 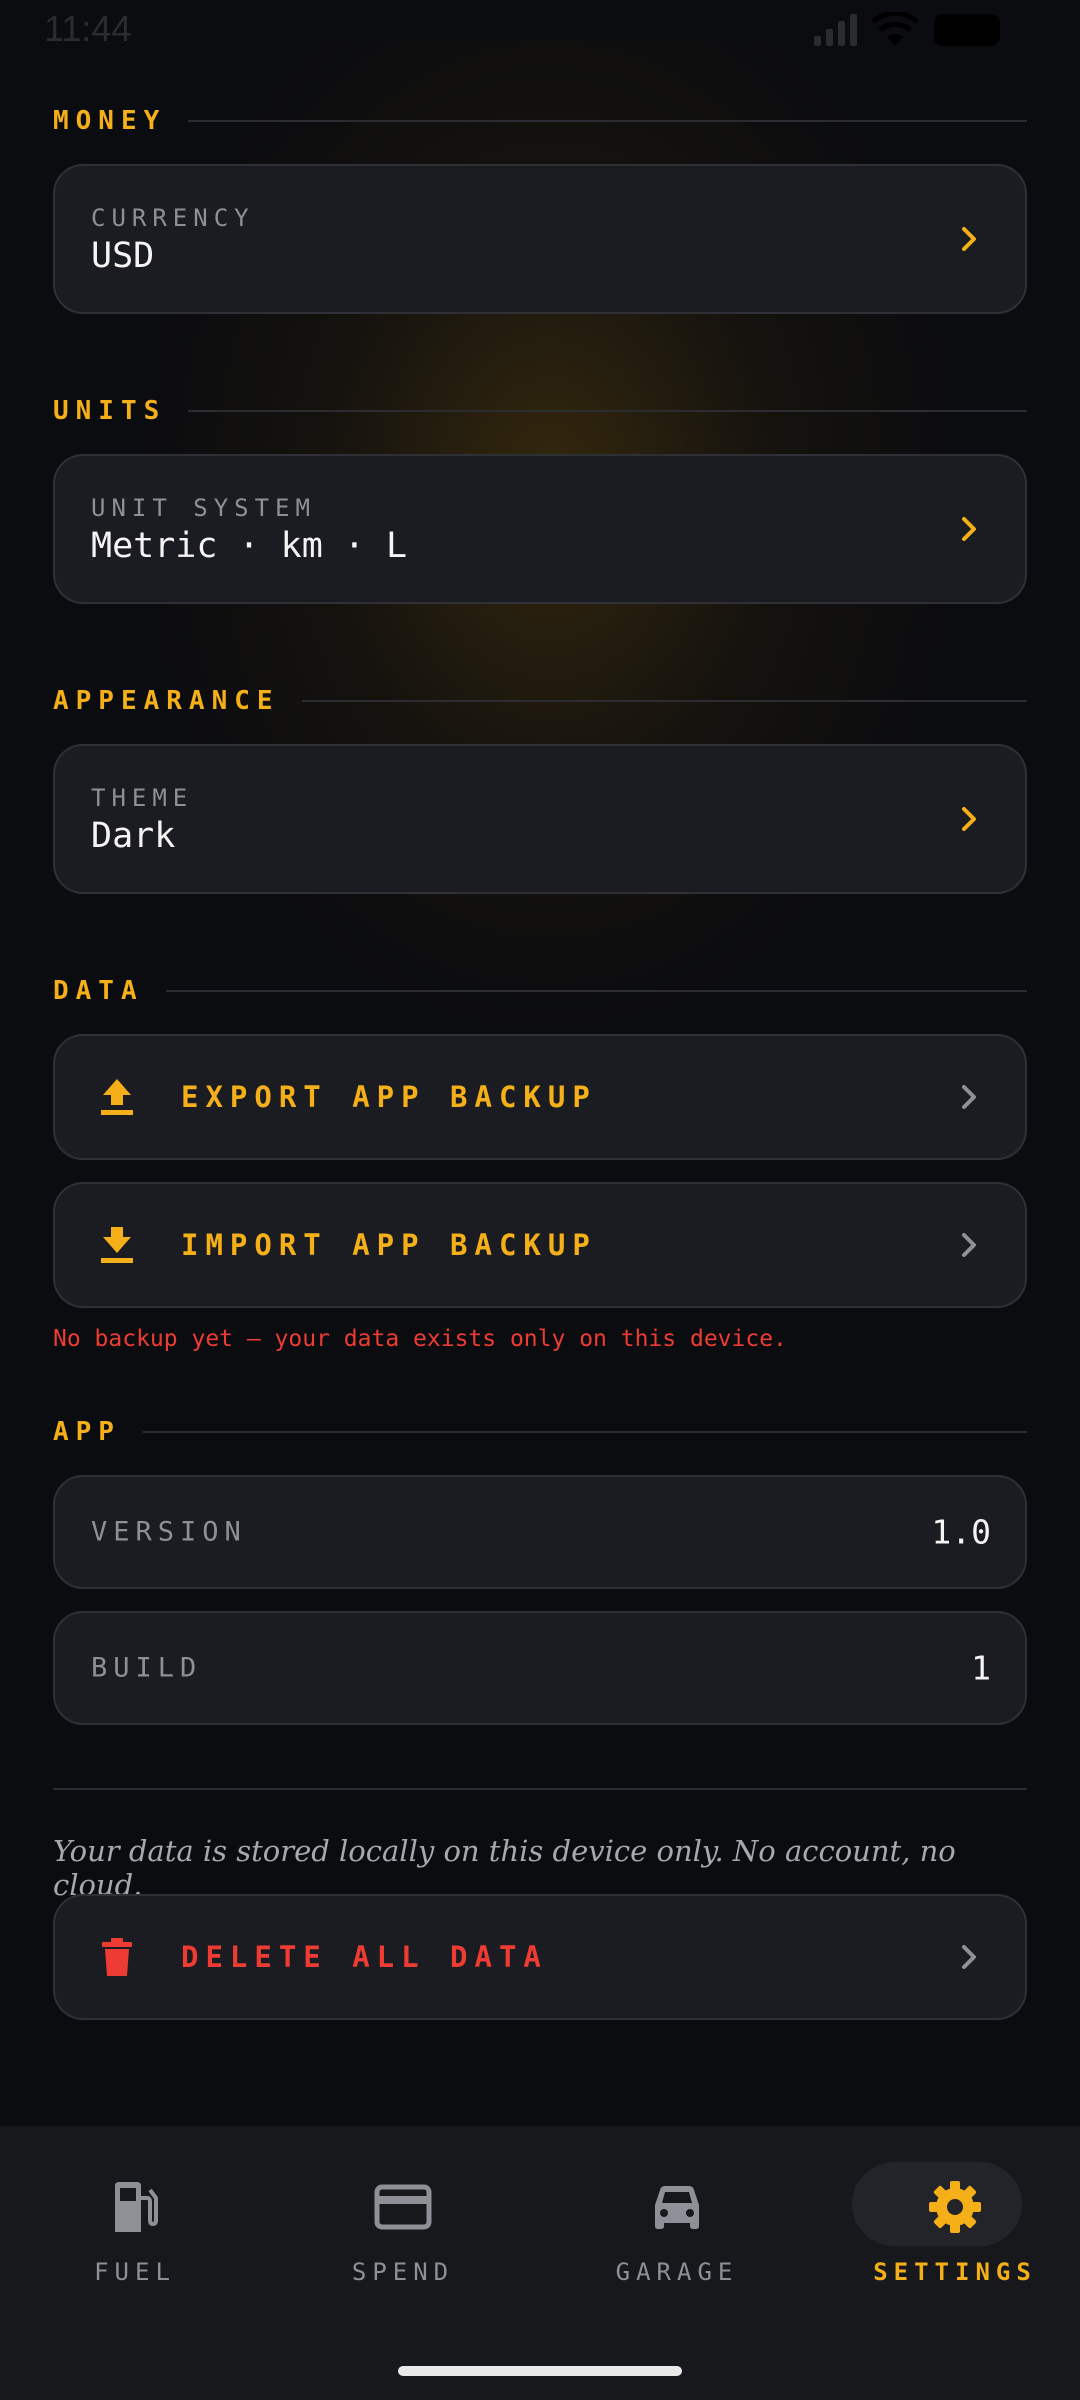 I want to click on export-backup-button: EXPORT APP BACKUP, so click(x=540, y=1097).